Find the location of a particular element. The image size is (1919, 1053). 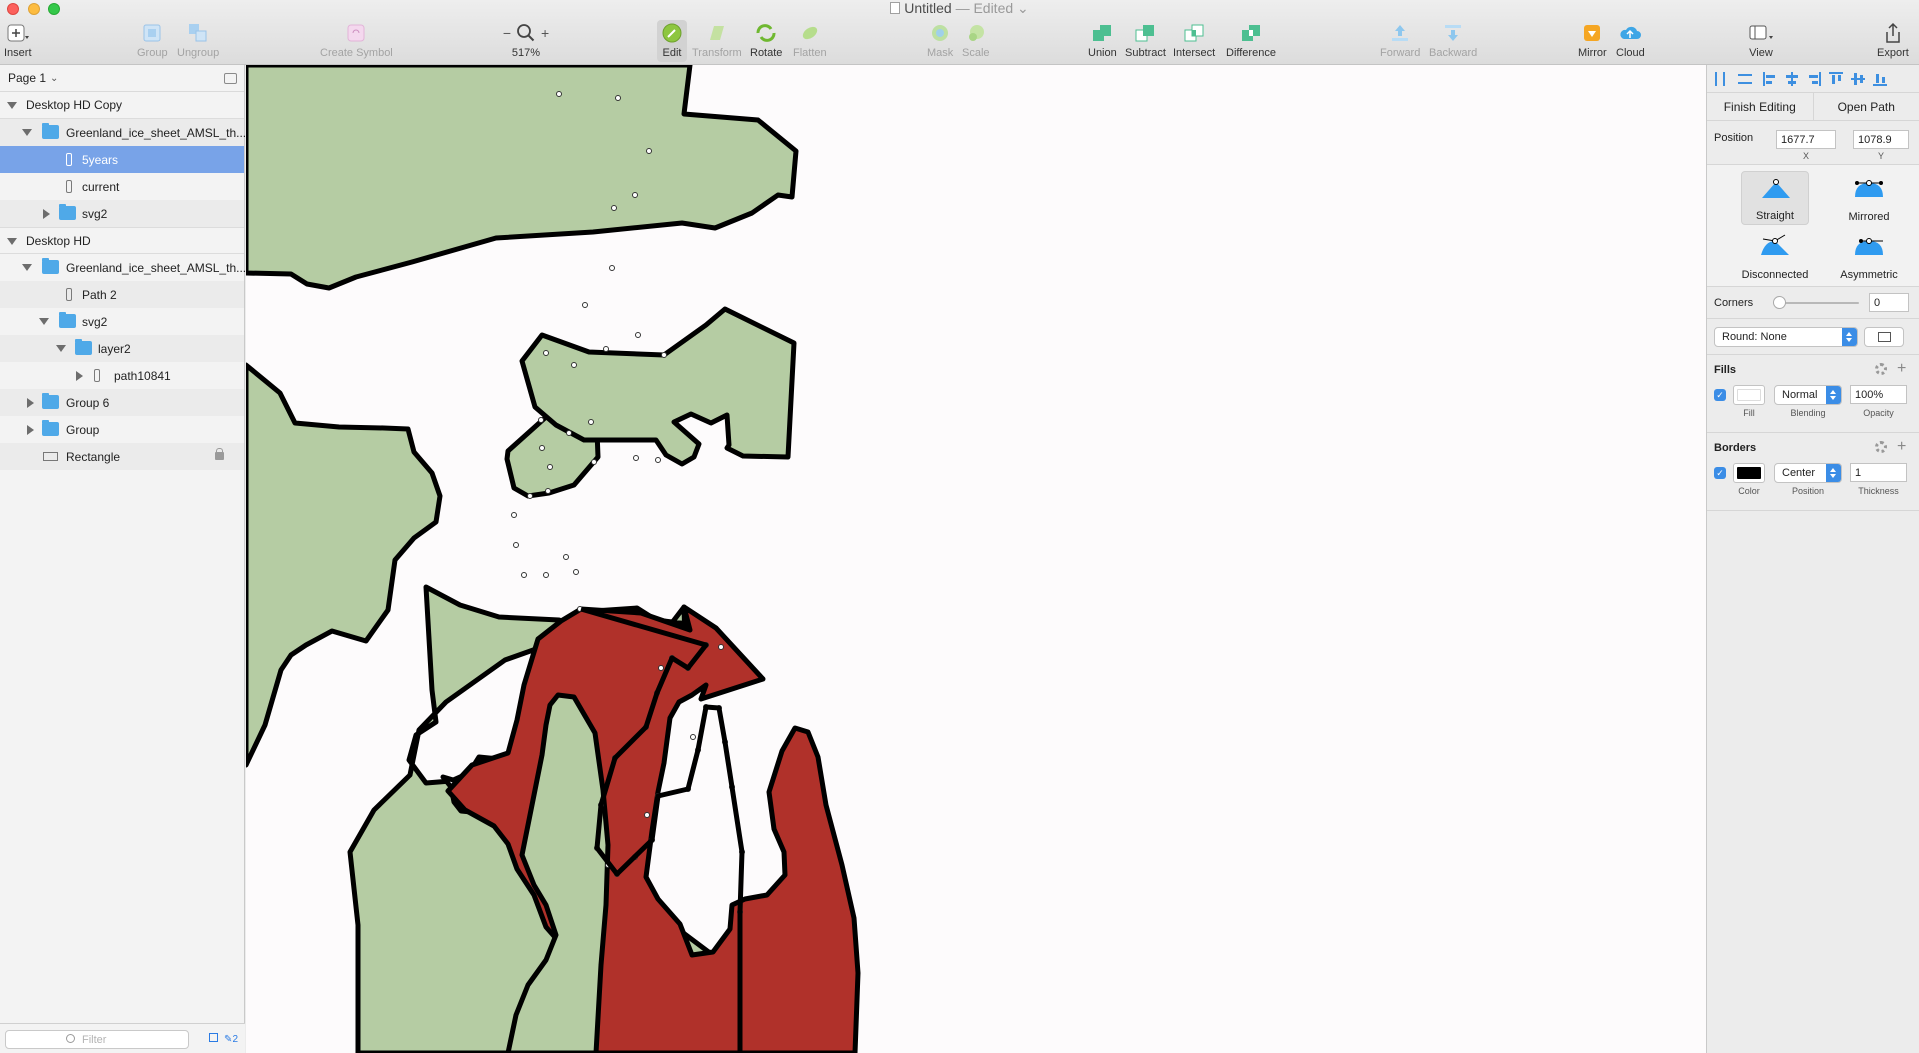

edit-button: Edit is located at coordinates (672, 41).